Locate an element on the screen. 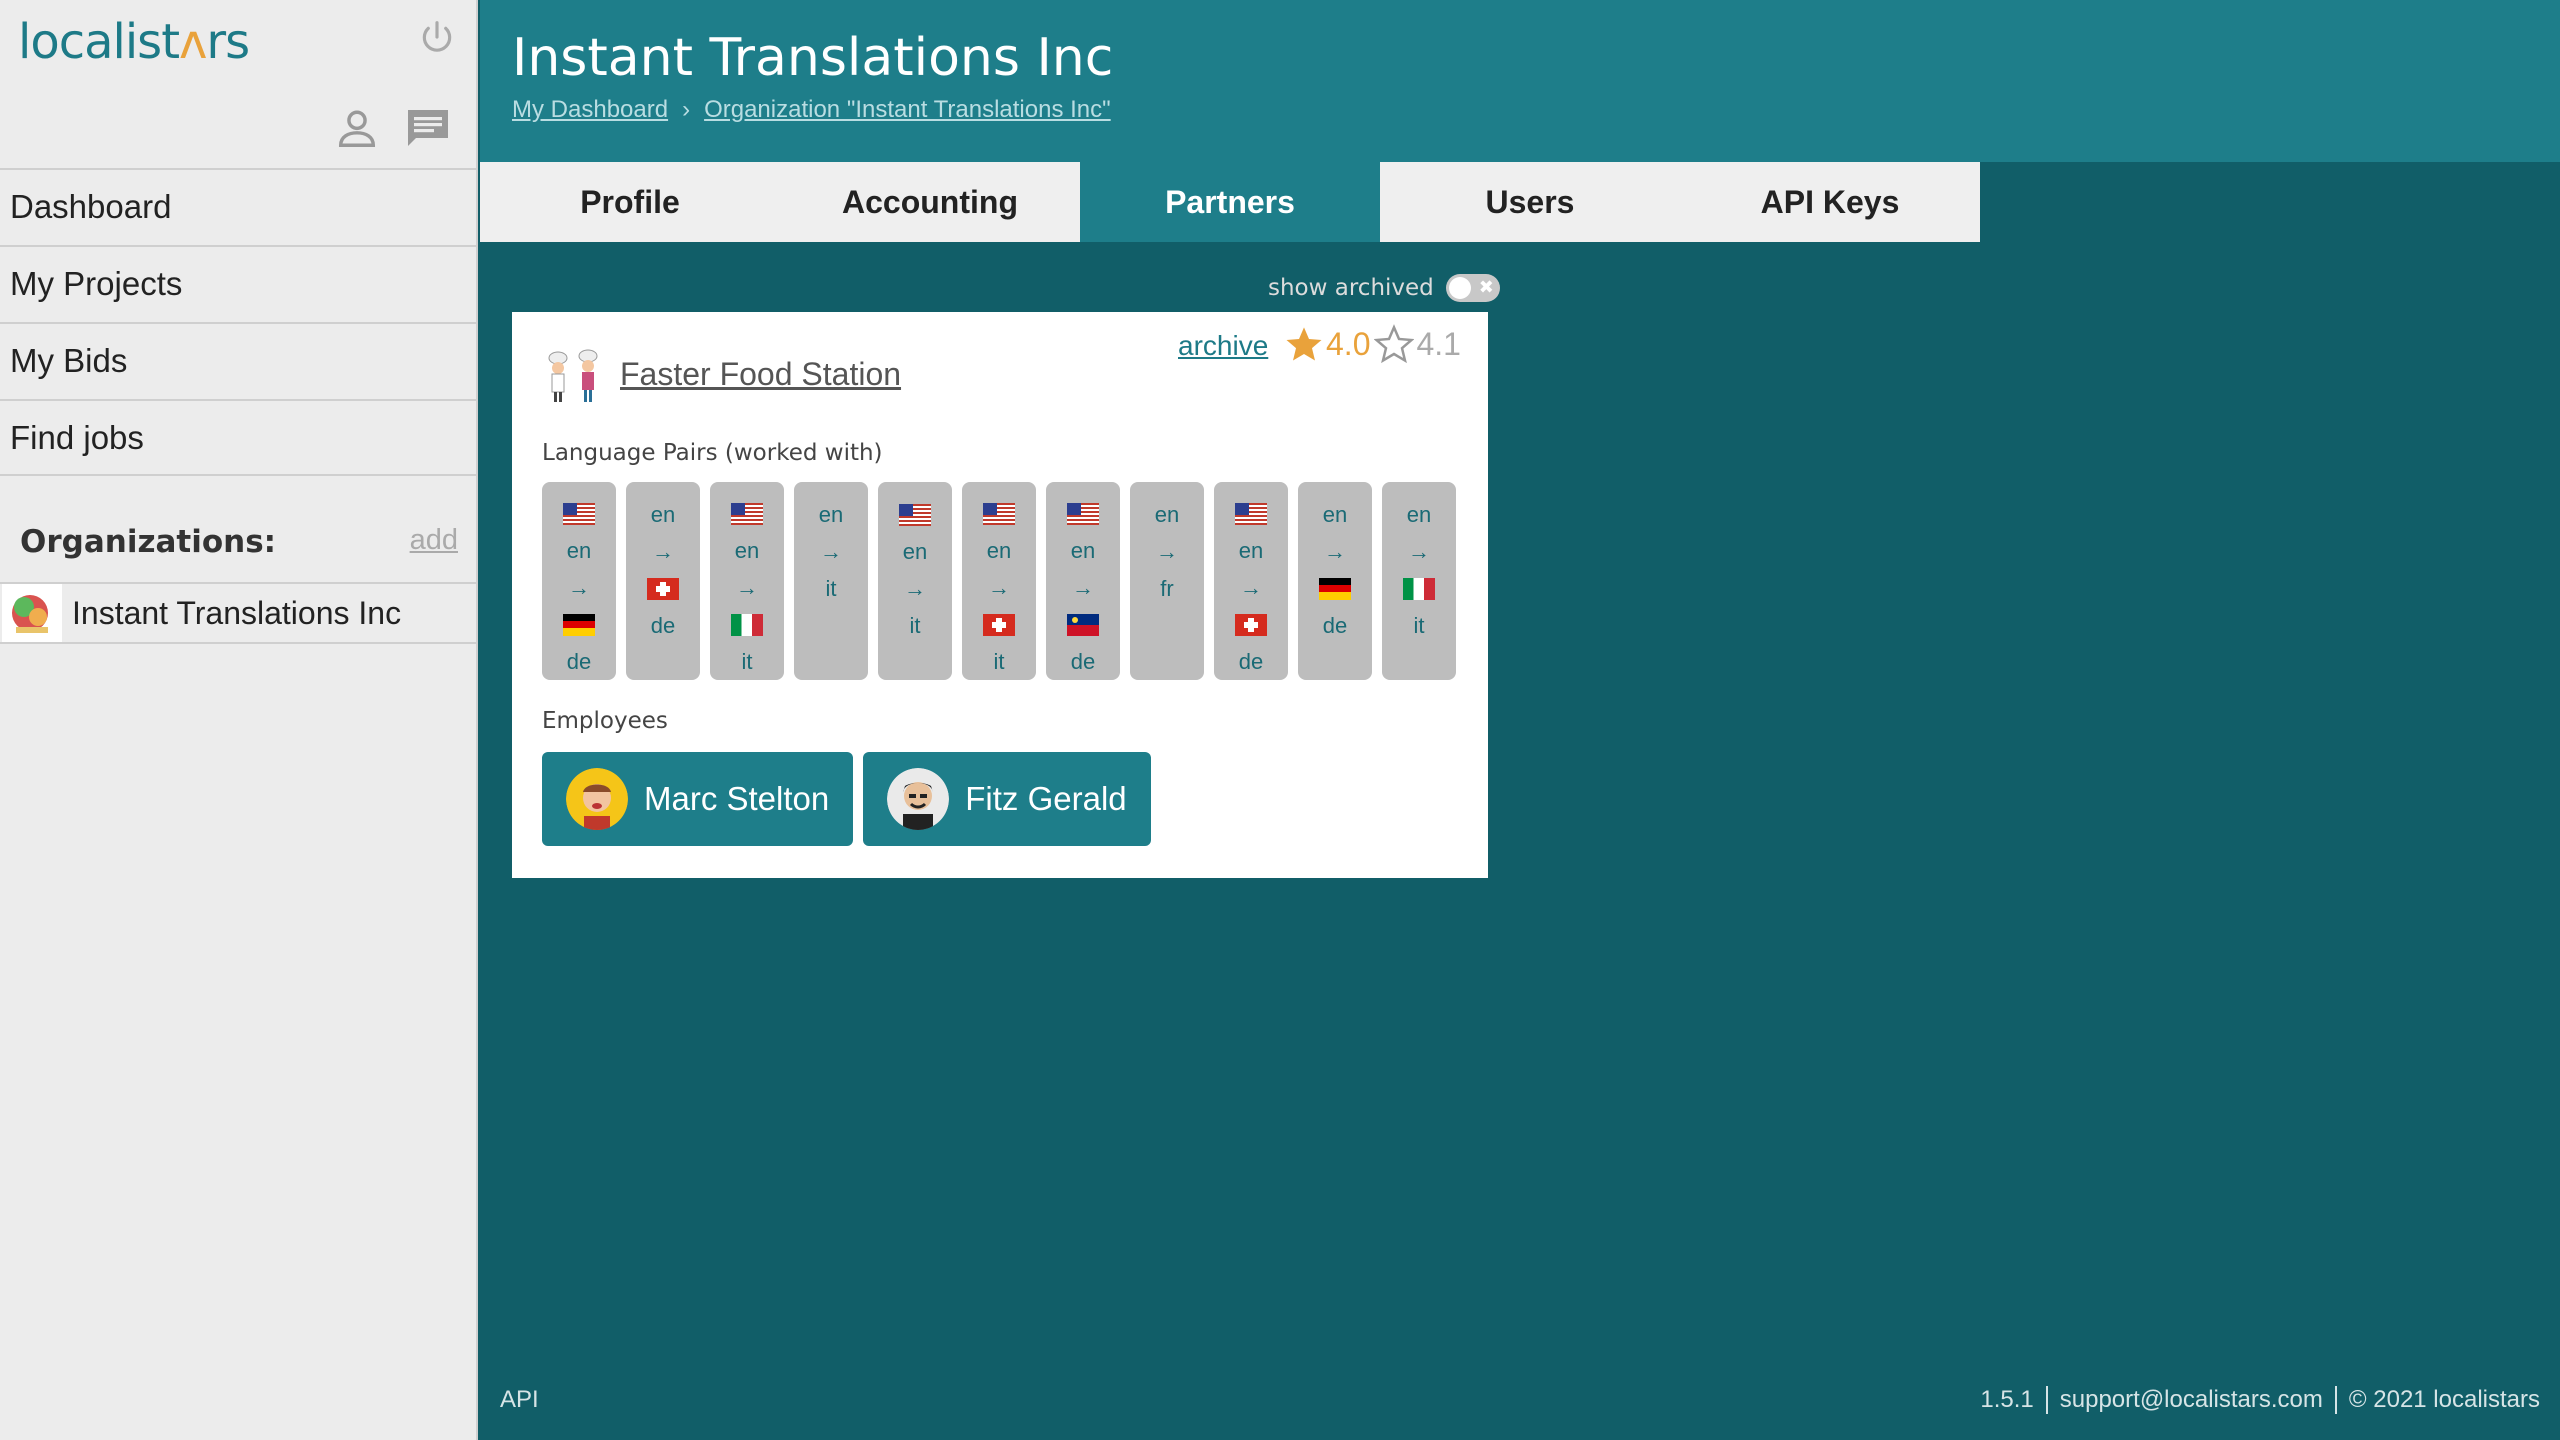 The width and height of the screenshot is (2560, 1440). tab-users: Users is located at coordinates (1530, 202).